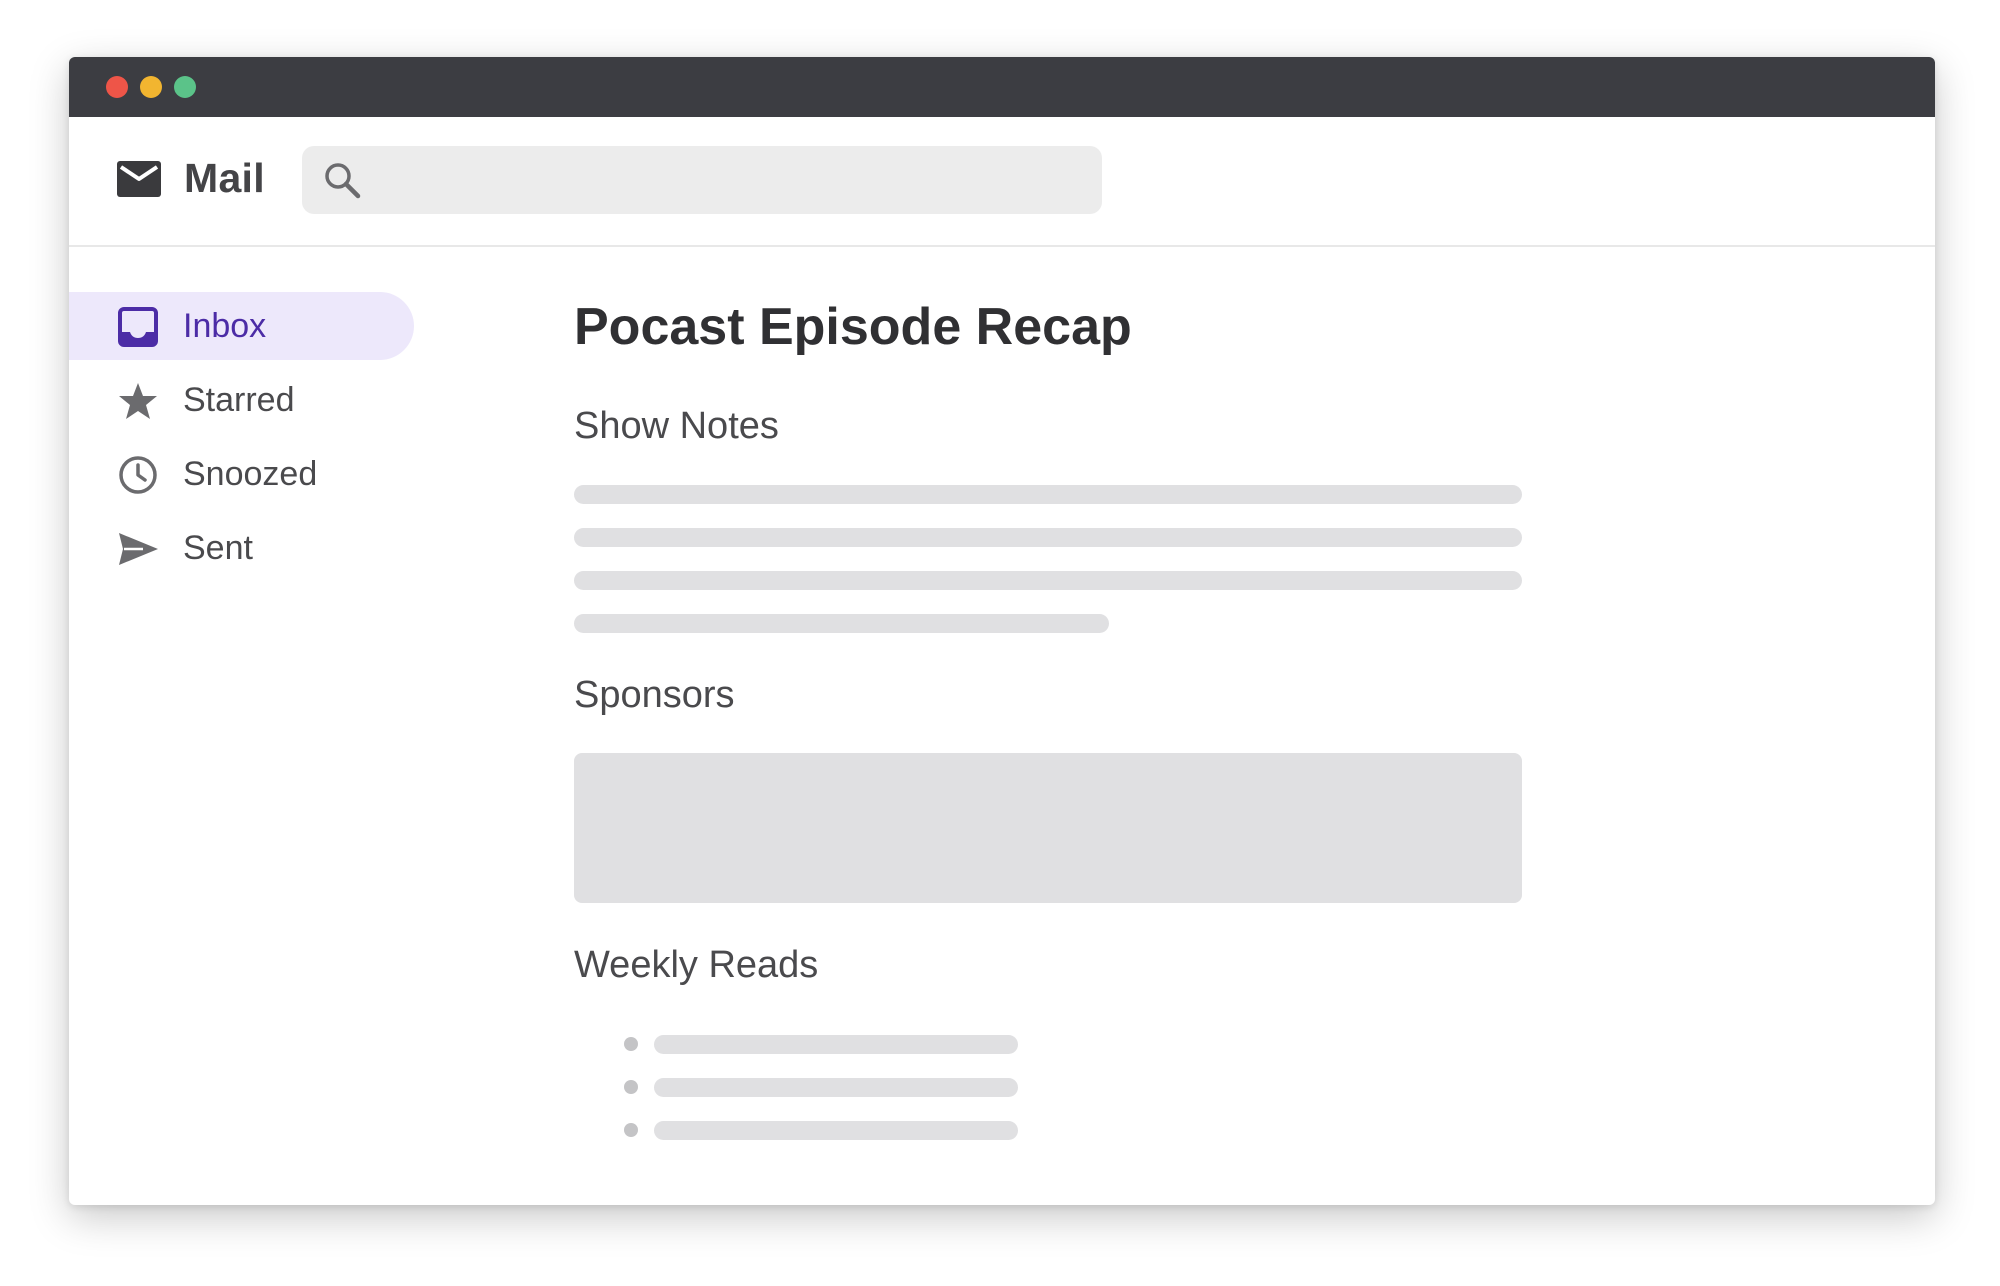 The image size is (2000, 1286). What do you see at coordinates (676, 426) in the screenshot?
I see `section-title-show-notes: Show Notes` at bounding box center [676, 426].